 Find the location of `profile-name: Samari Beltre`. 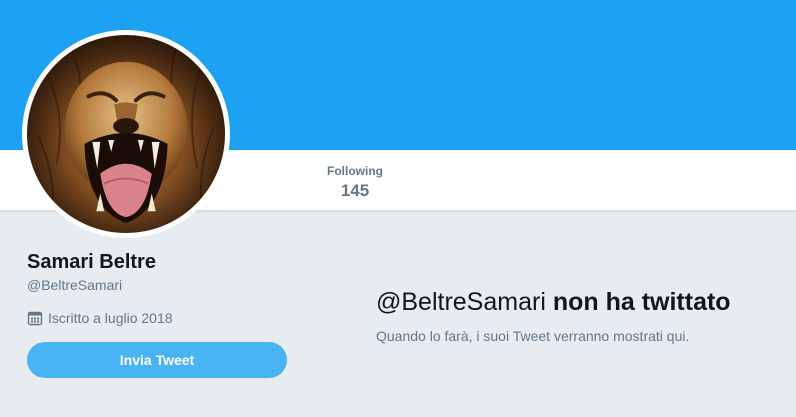

profile-name: Samari Beltre is located at coordinates (91, 262).